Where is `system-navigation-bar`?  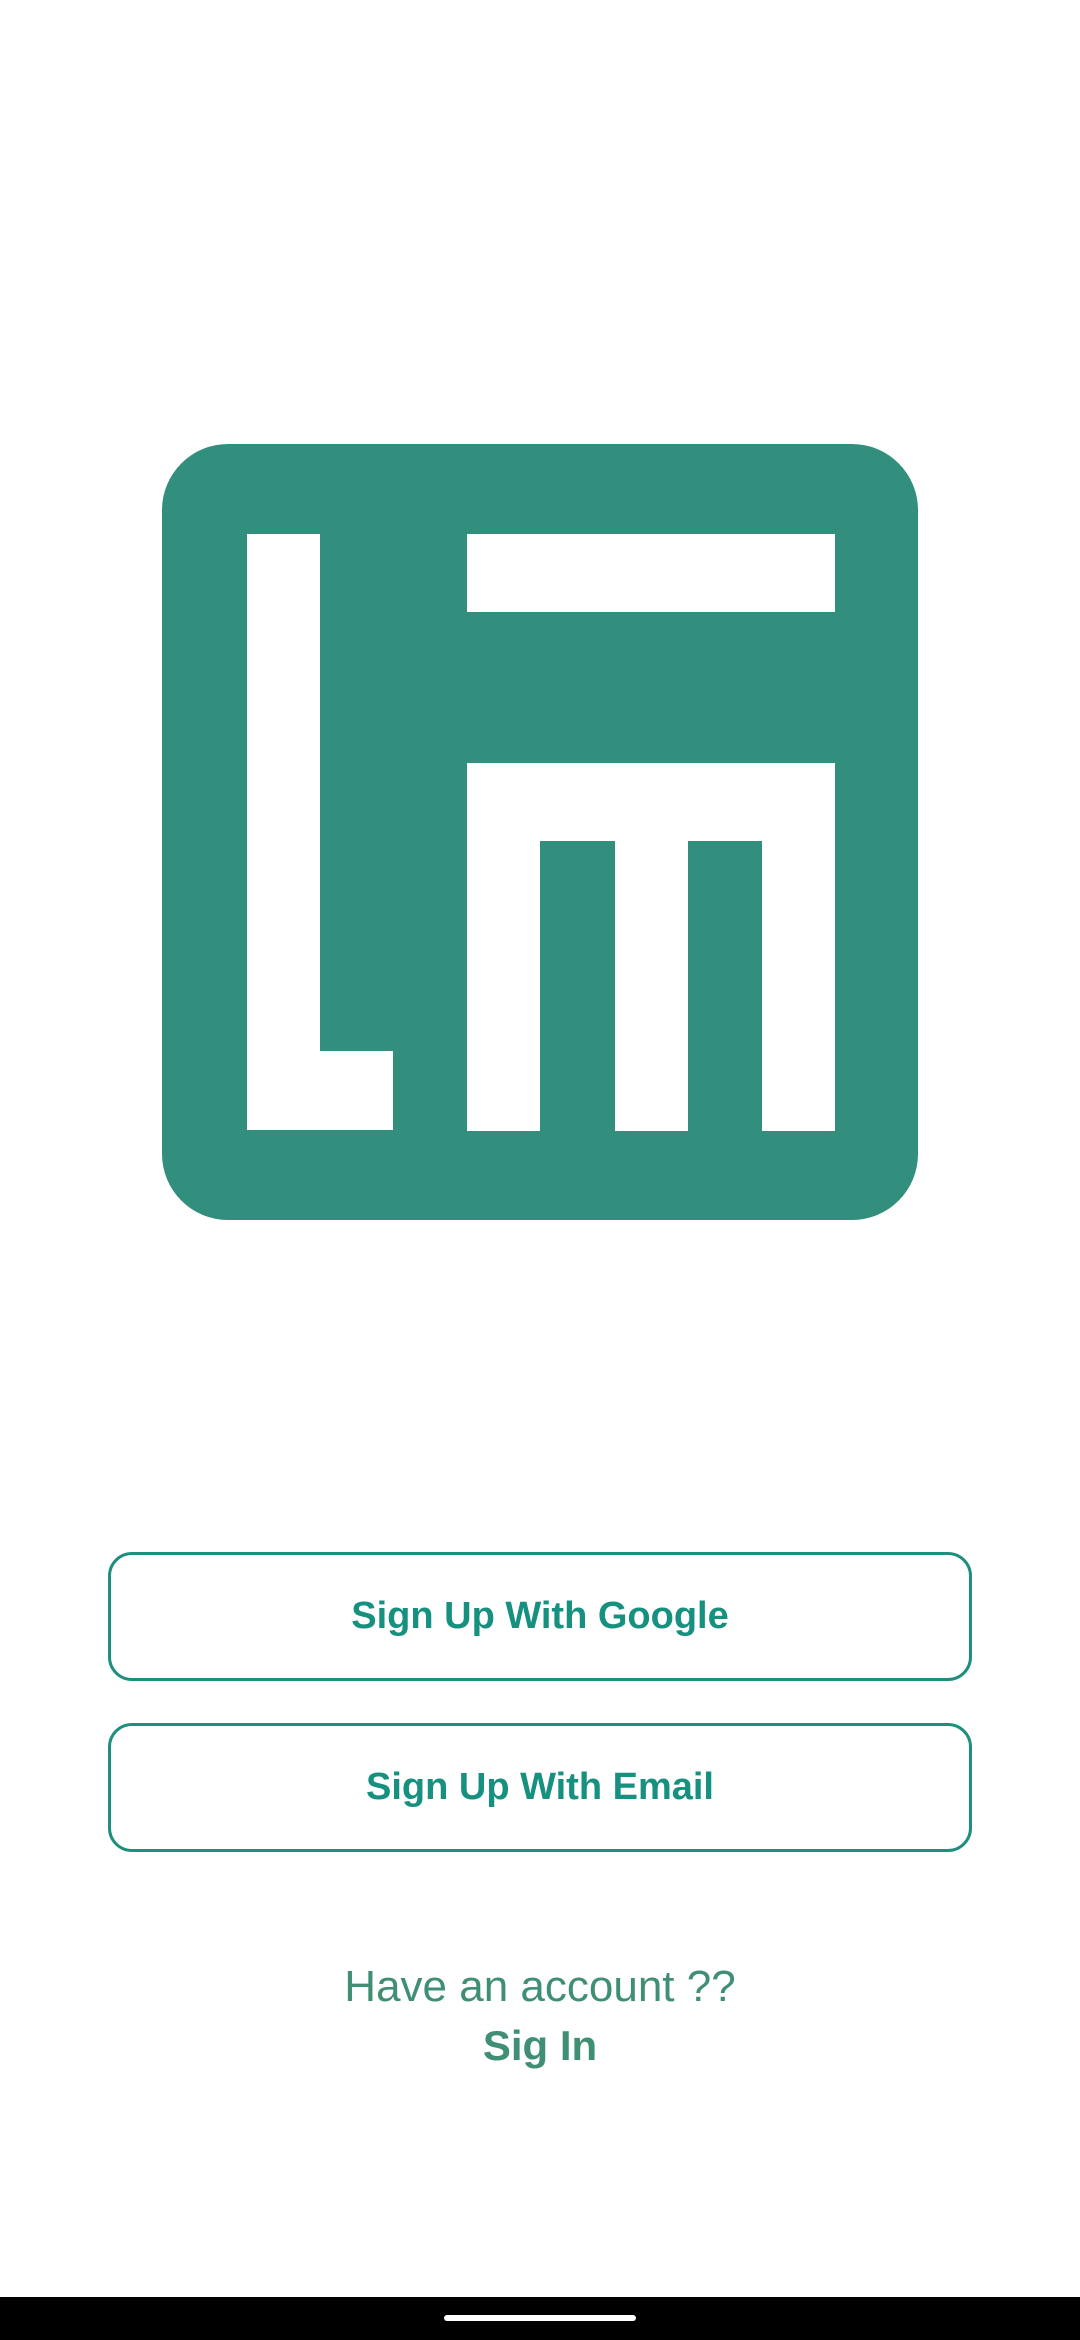
system-navigation-bar is located at coordinates (540, 2318).